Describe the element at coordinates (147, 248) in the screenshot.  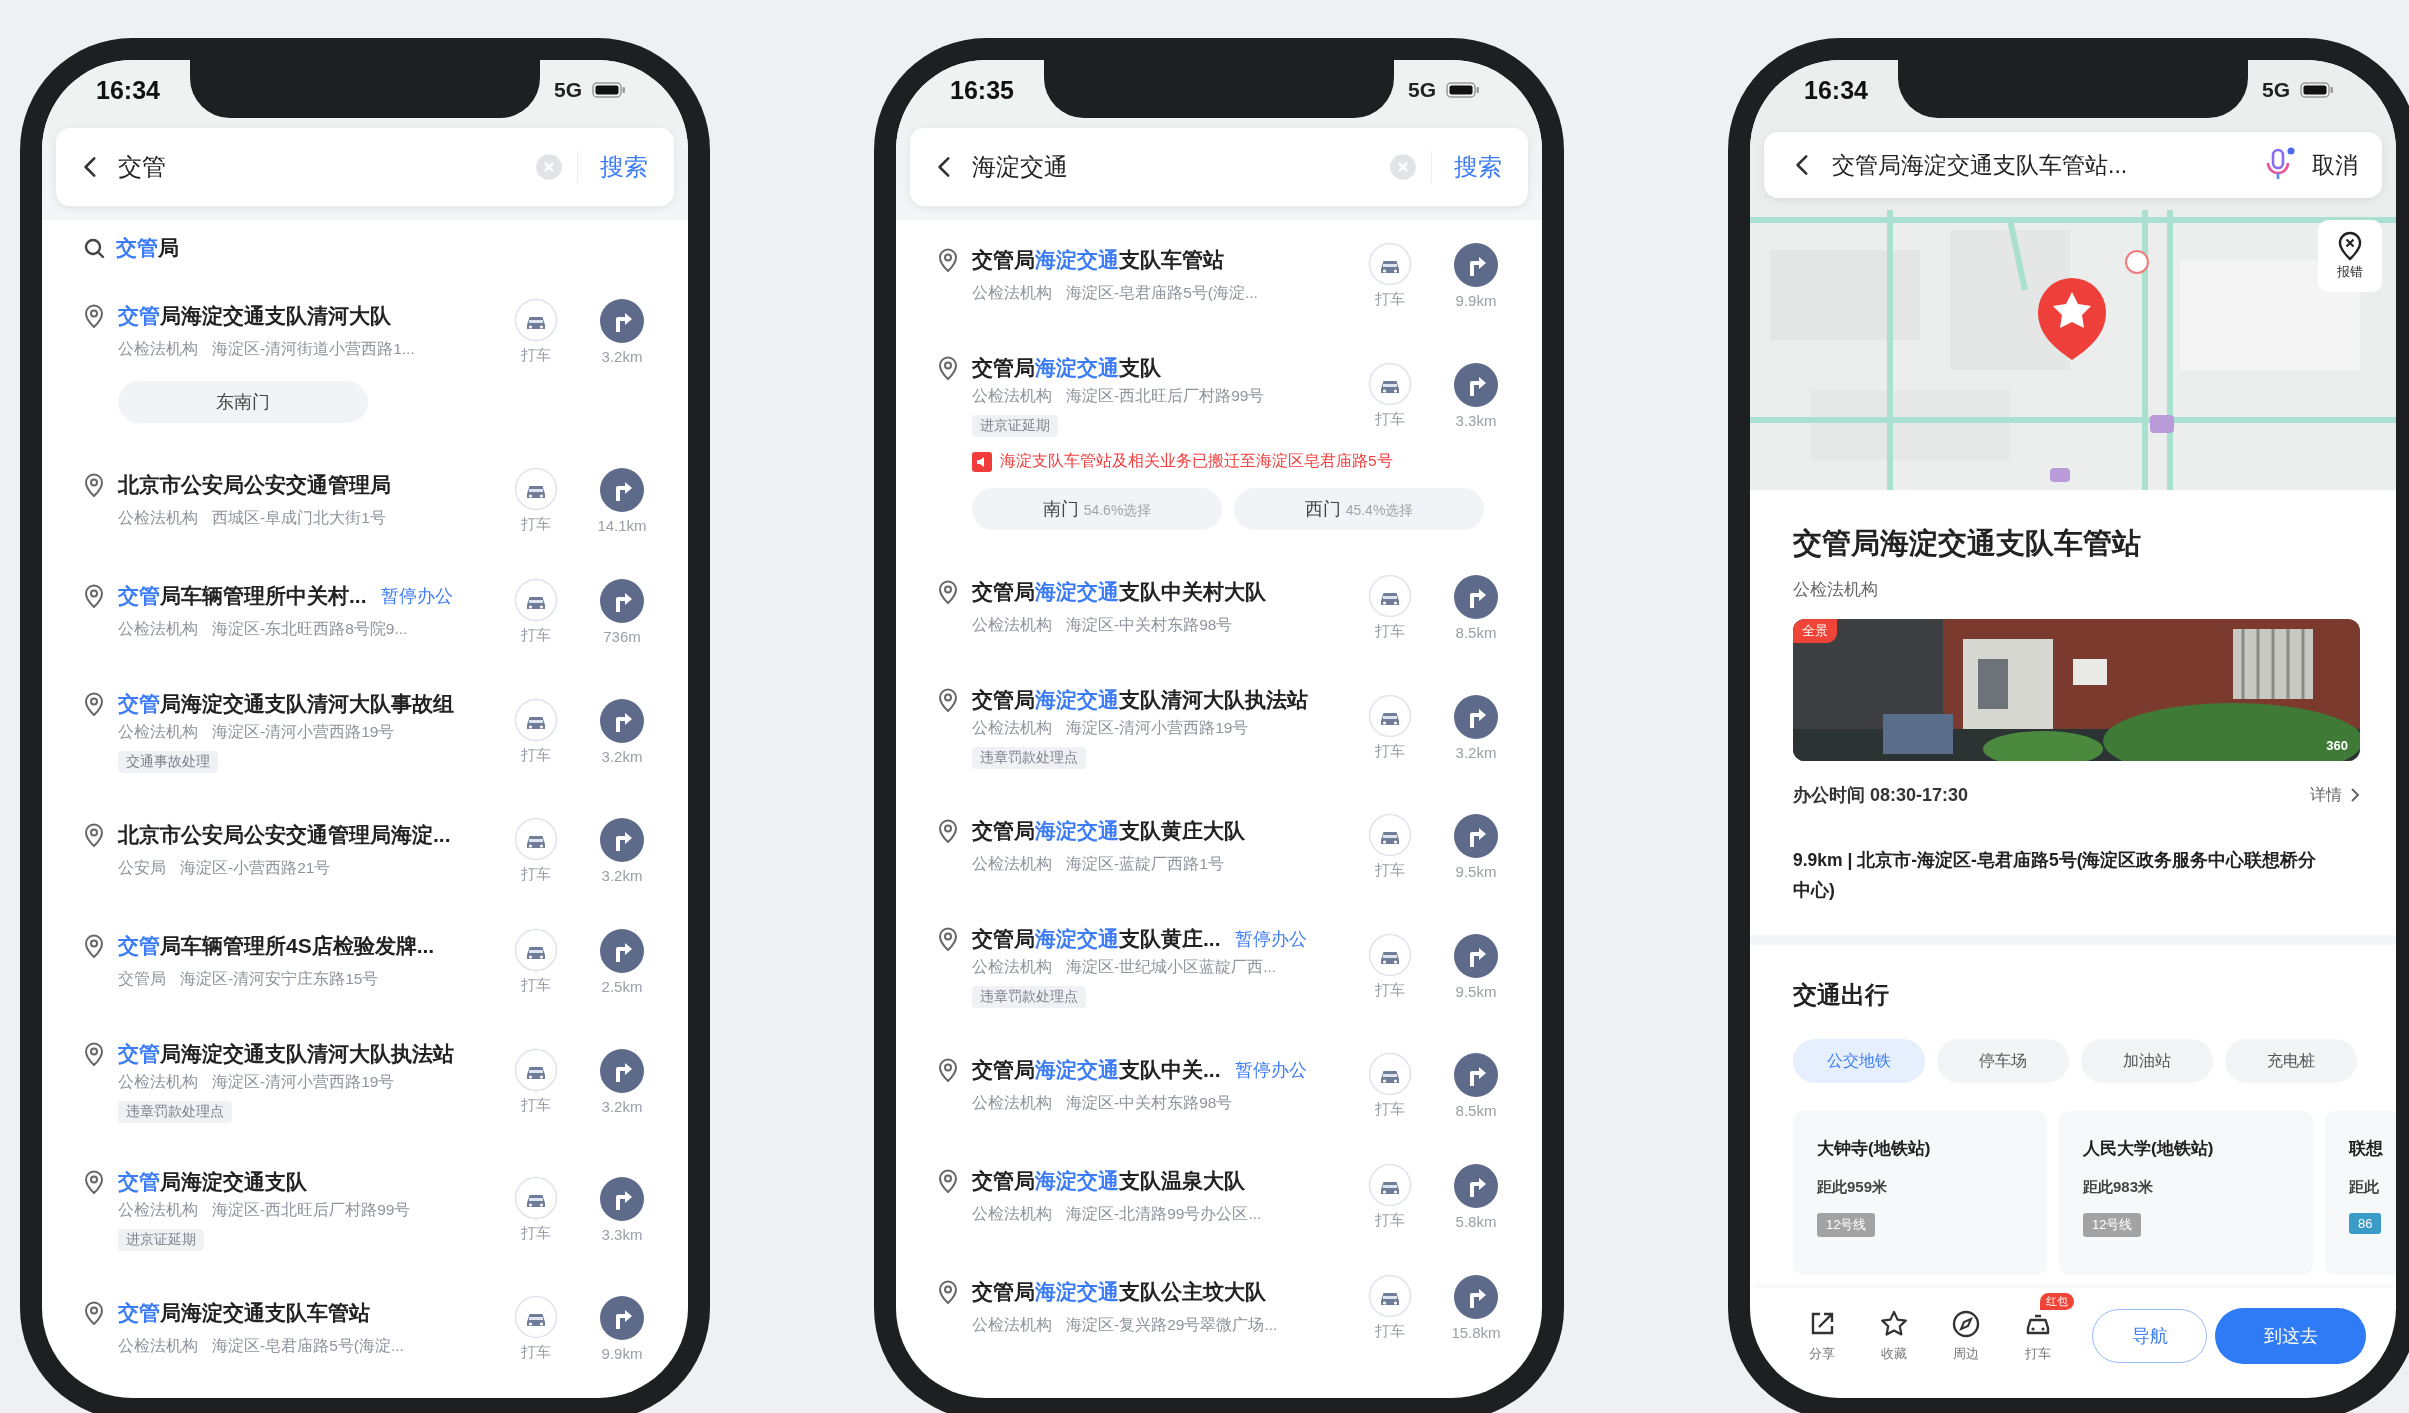
I see `suggestion-text: 交管局` at that location.